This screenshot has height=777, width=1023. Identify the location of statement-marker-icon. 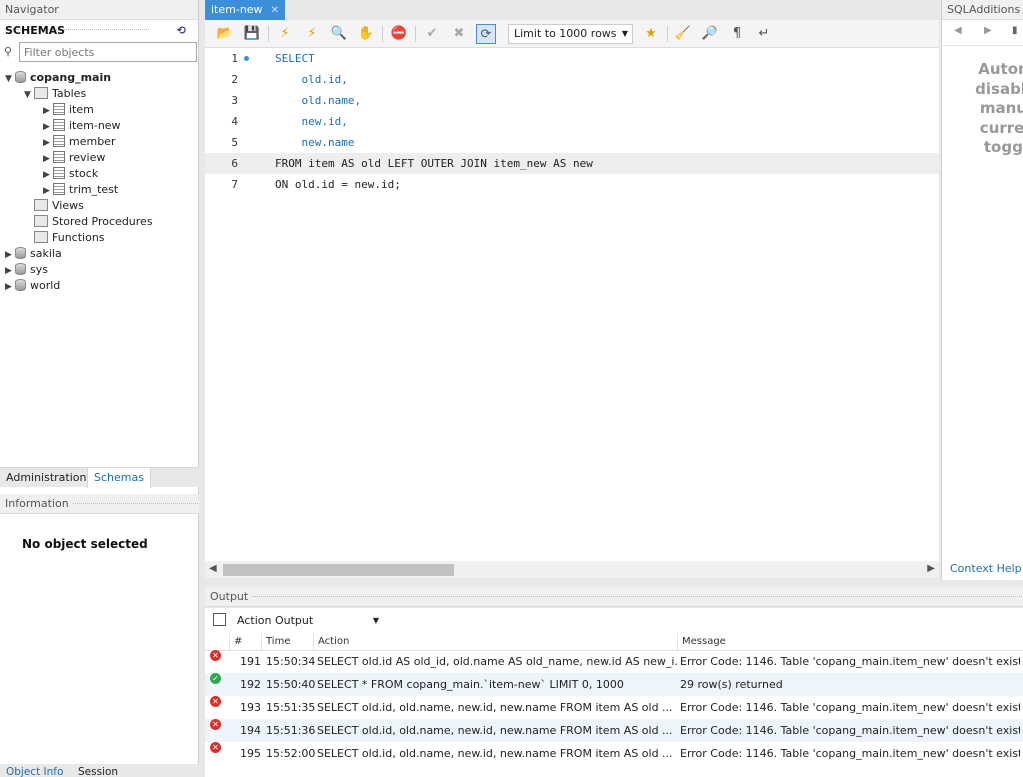
(246, 58).